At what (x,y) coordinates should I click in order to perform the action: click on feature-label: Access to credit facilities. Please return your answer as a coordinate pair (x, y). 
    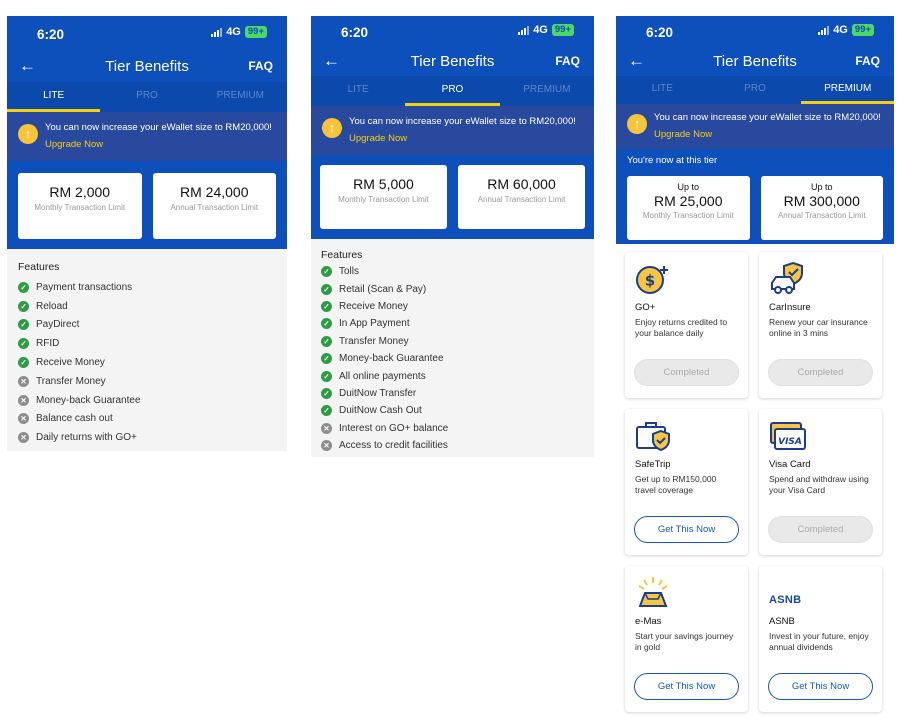
    Looking at the image, I should click on (393, 446).